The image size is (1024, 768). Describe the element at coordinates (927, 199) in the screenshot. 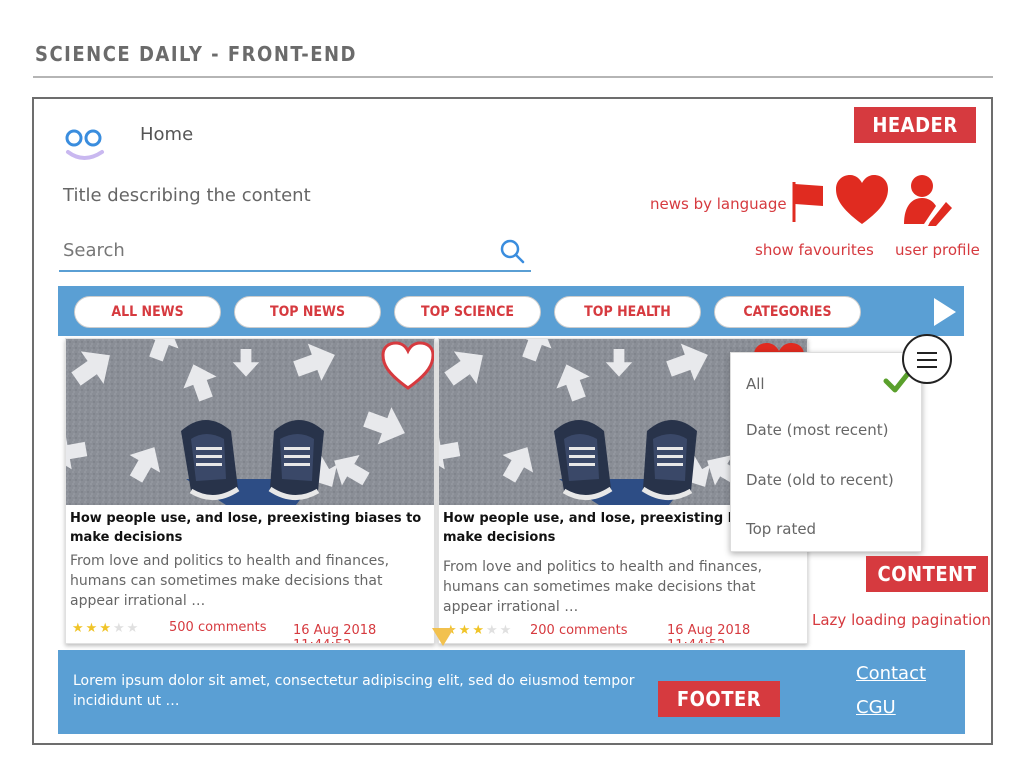

I see `user-profile-icon` at that location.